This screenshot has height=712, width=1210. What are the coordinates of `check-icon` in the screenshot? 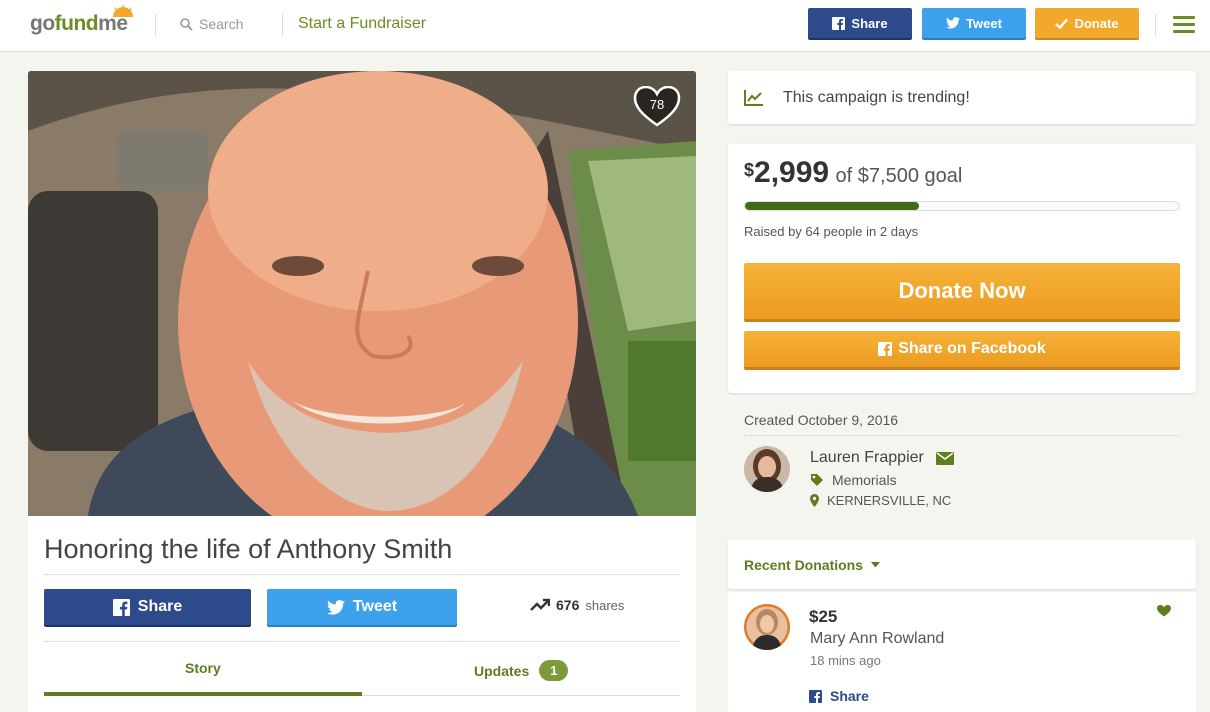 It's located at (1062, 23).